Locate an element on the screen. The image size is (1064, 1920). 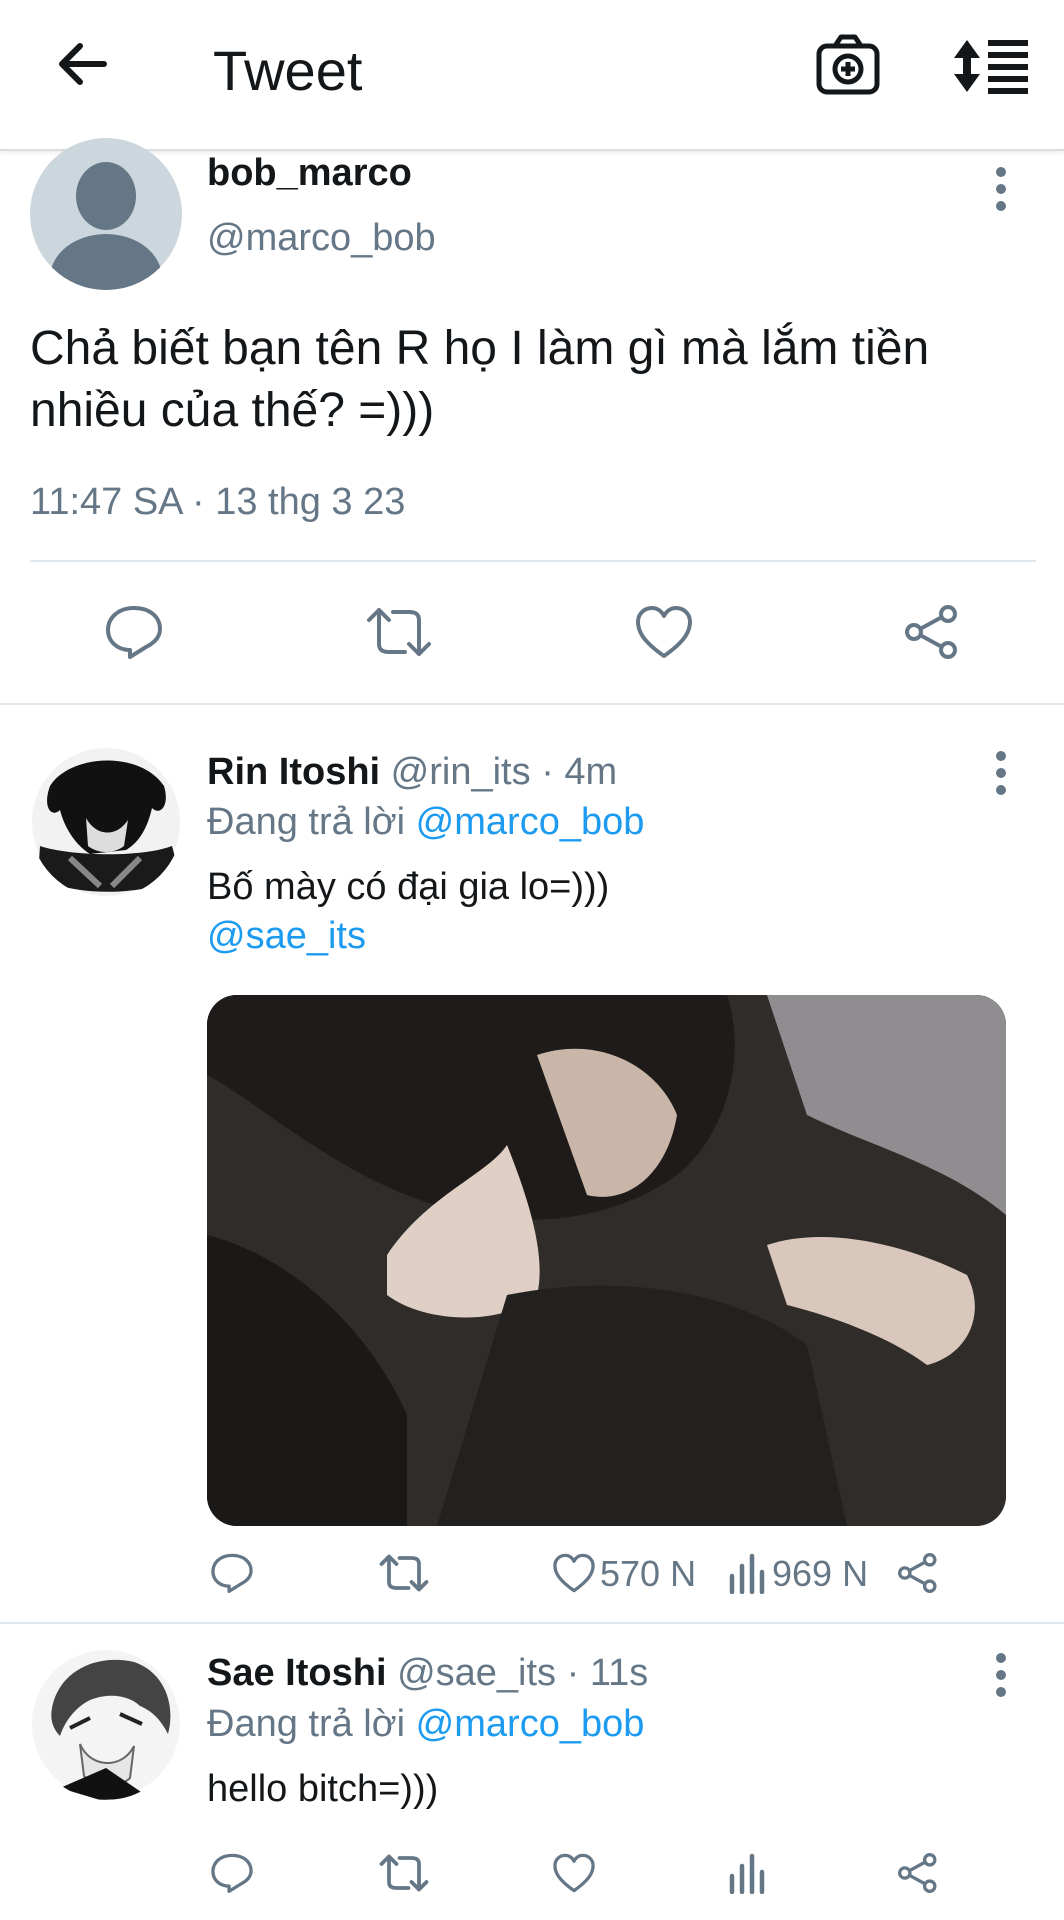
tweet-age: · 11s is located at coordinates (607, 1673).